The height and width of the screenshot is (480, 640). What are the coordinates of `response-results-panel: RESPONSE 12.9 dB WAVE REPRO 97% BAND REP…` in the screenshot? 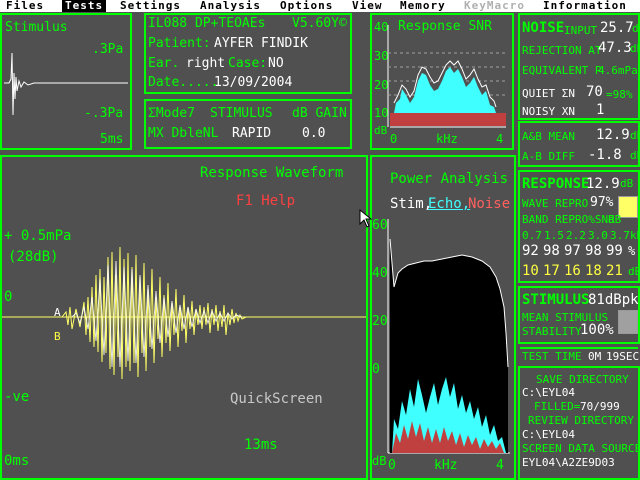 It's located at (579, 226).